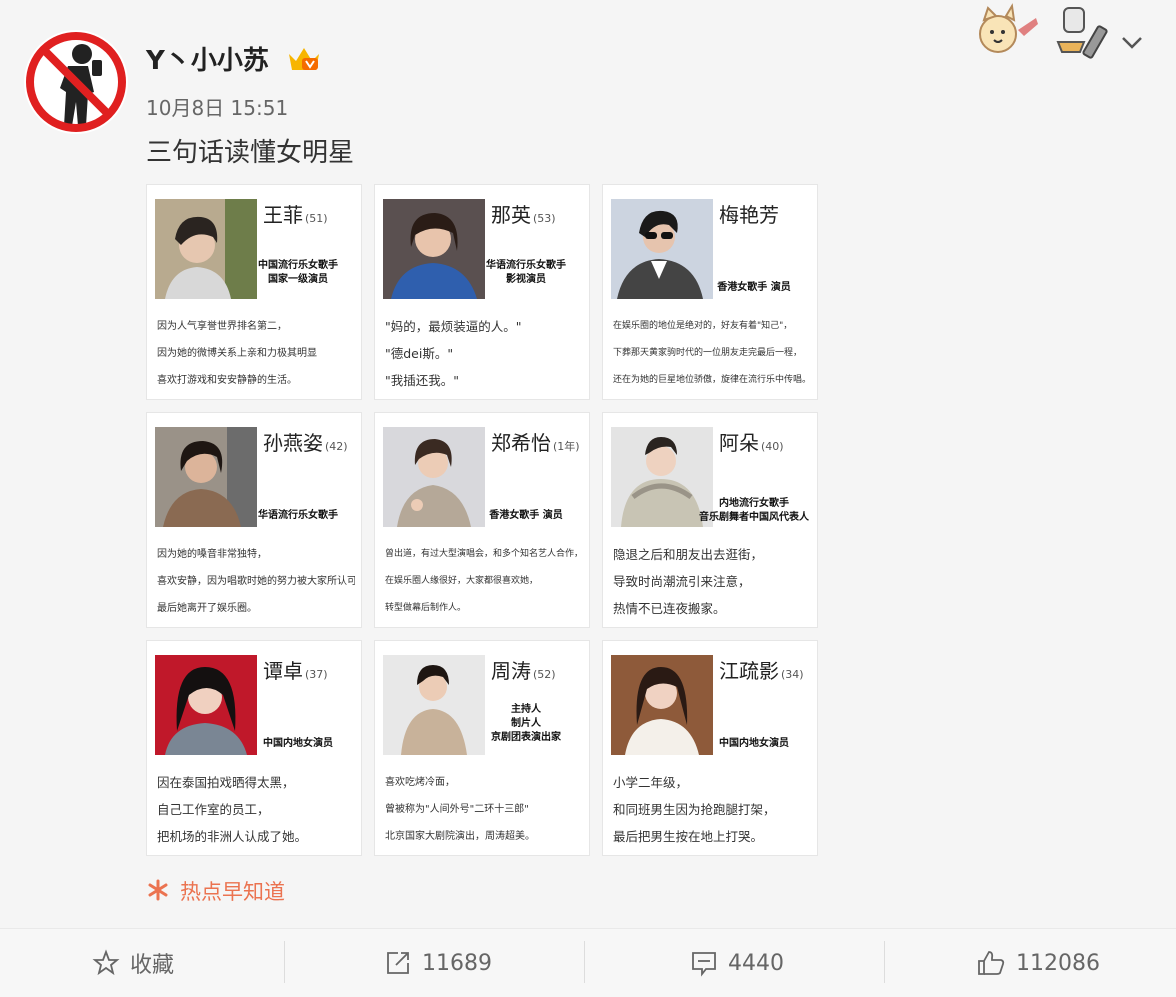 The image size is (1176, 997). What do you see at coordinates (991, 963) in the screenshot?
I see `thumbs-up-icon` at bounding box center [991, 963].